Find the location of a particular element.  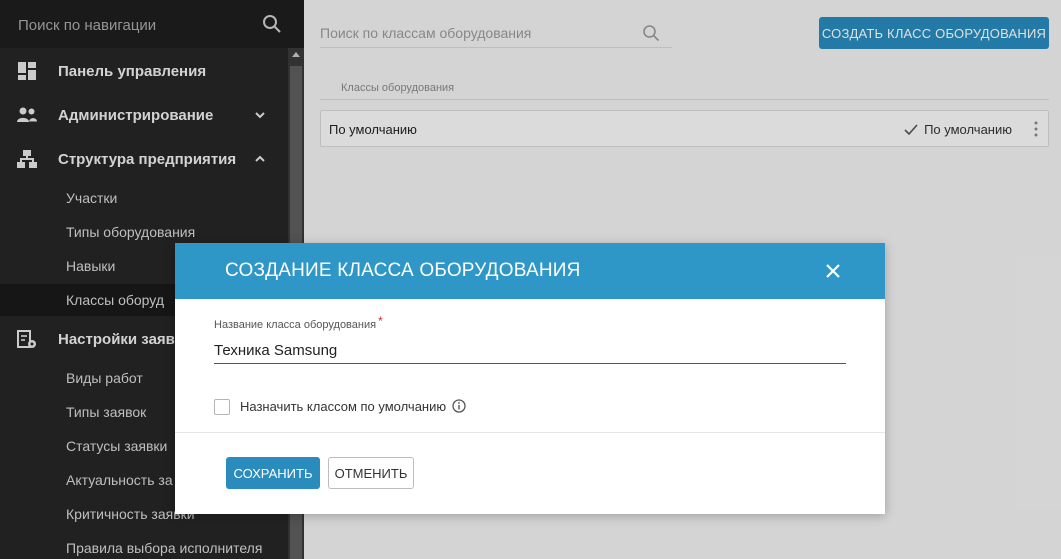

default-class-checkbox is located at coordinates (222, 407).